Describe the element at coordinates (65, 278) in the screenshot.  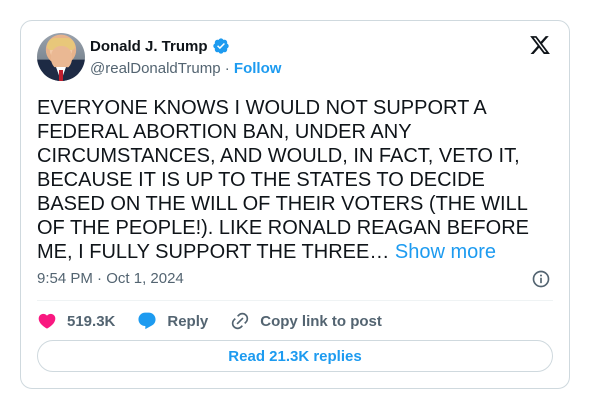
I see `post-time: 9:54 PM` at that location.